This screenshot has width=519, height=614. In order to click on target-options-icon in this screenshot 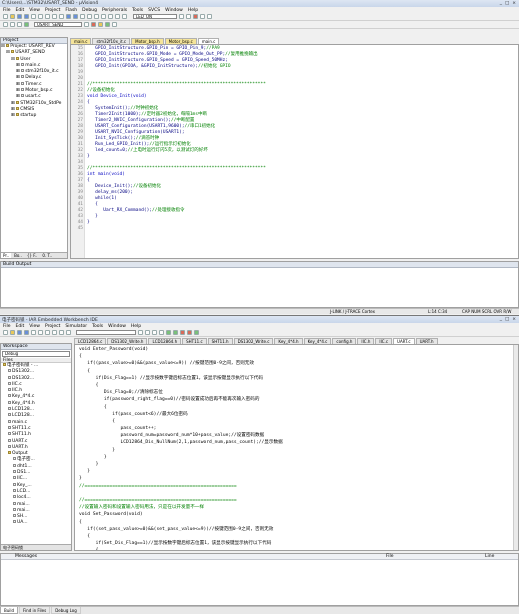, I will do `click(86, 24)`.